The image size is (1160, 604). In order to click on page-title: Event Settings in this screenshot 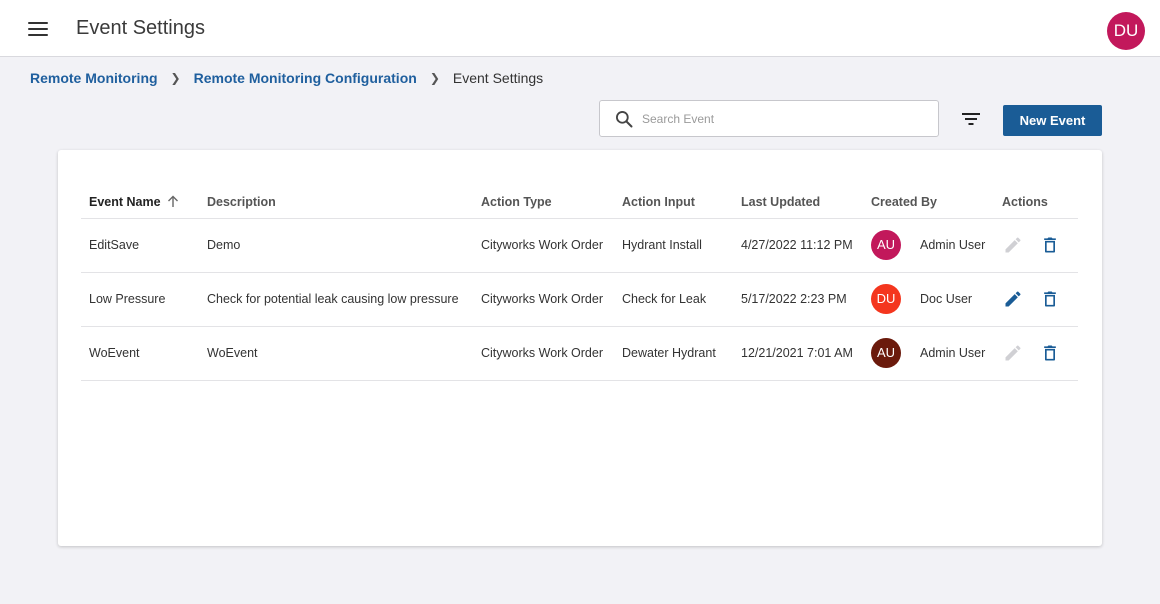, I will do `click(140, 28)`.